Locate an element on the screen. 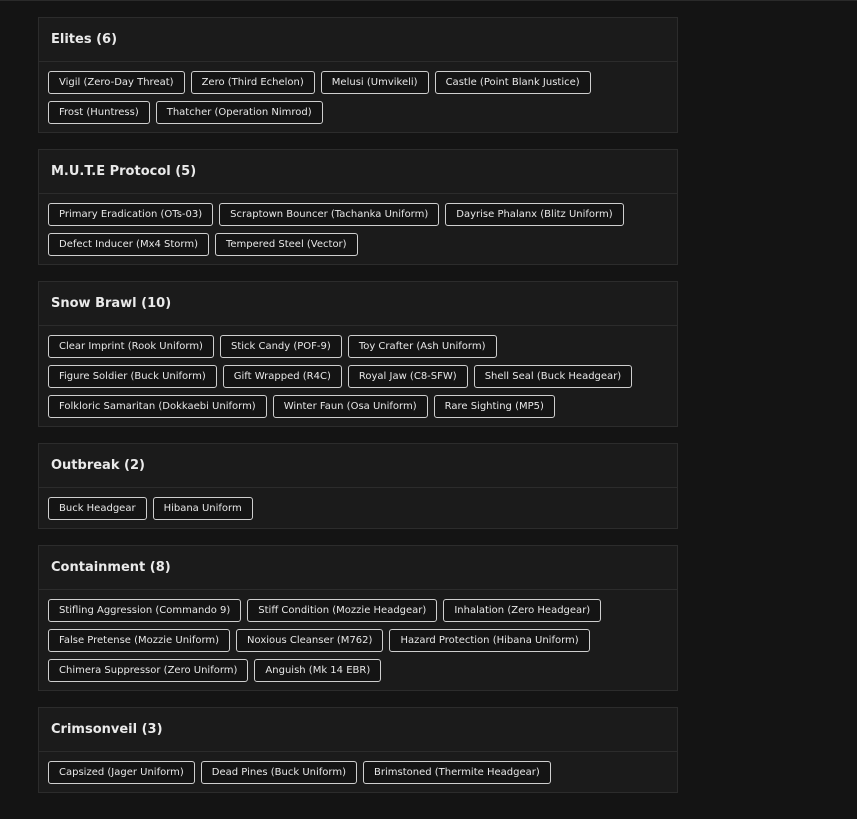 The image size is (857, 819). item-chip: Winter Faun (Osa Uniform) is located at coordinates (350, 406).